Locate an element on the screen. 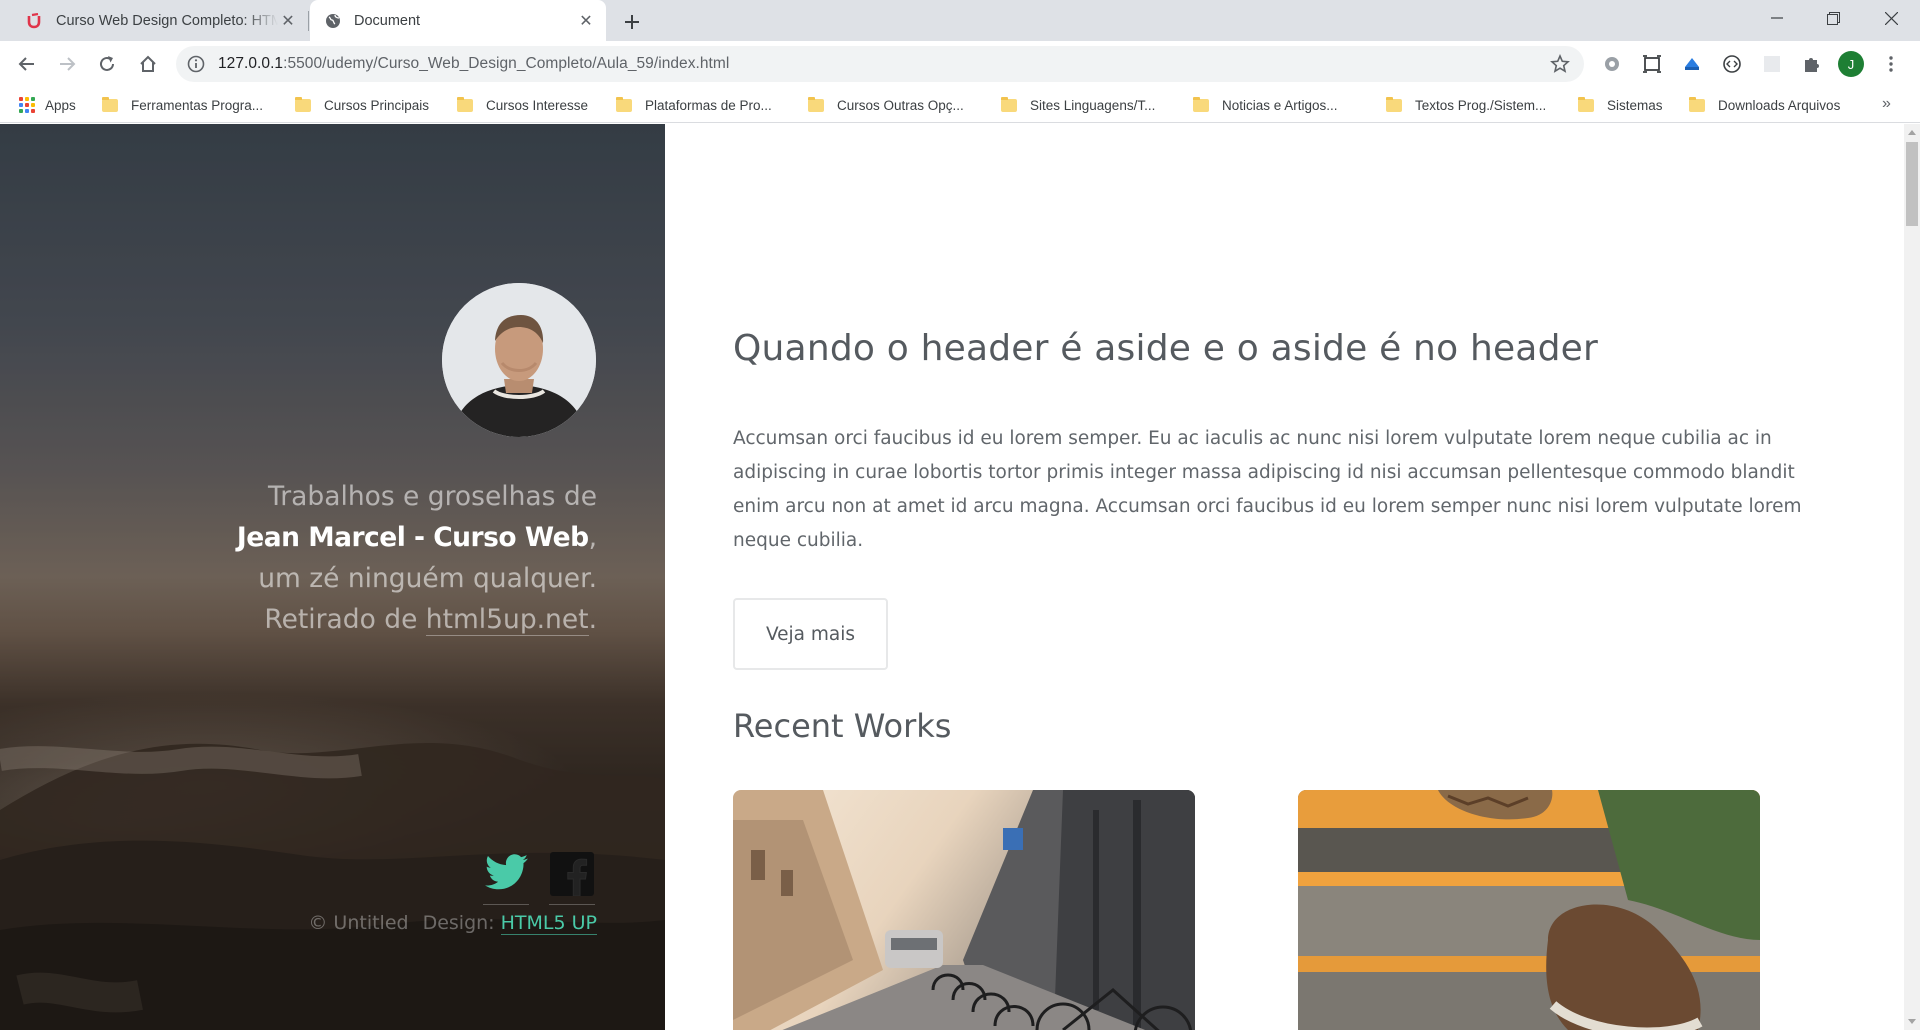 The width and height of the screenshot is (1920, 1030). close-window-icon is located at coordinates (1891, 18).